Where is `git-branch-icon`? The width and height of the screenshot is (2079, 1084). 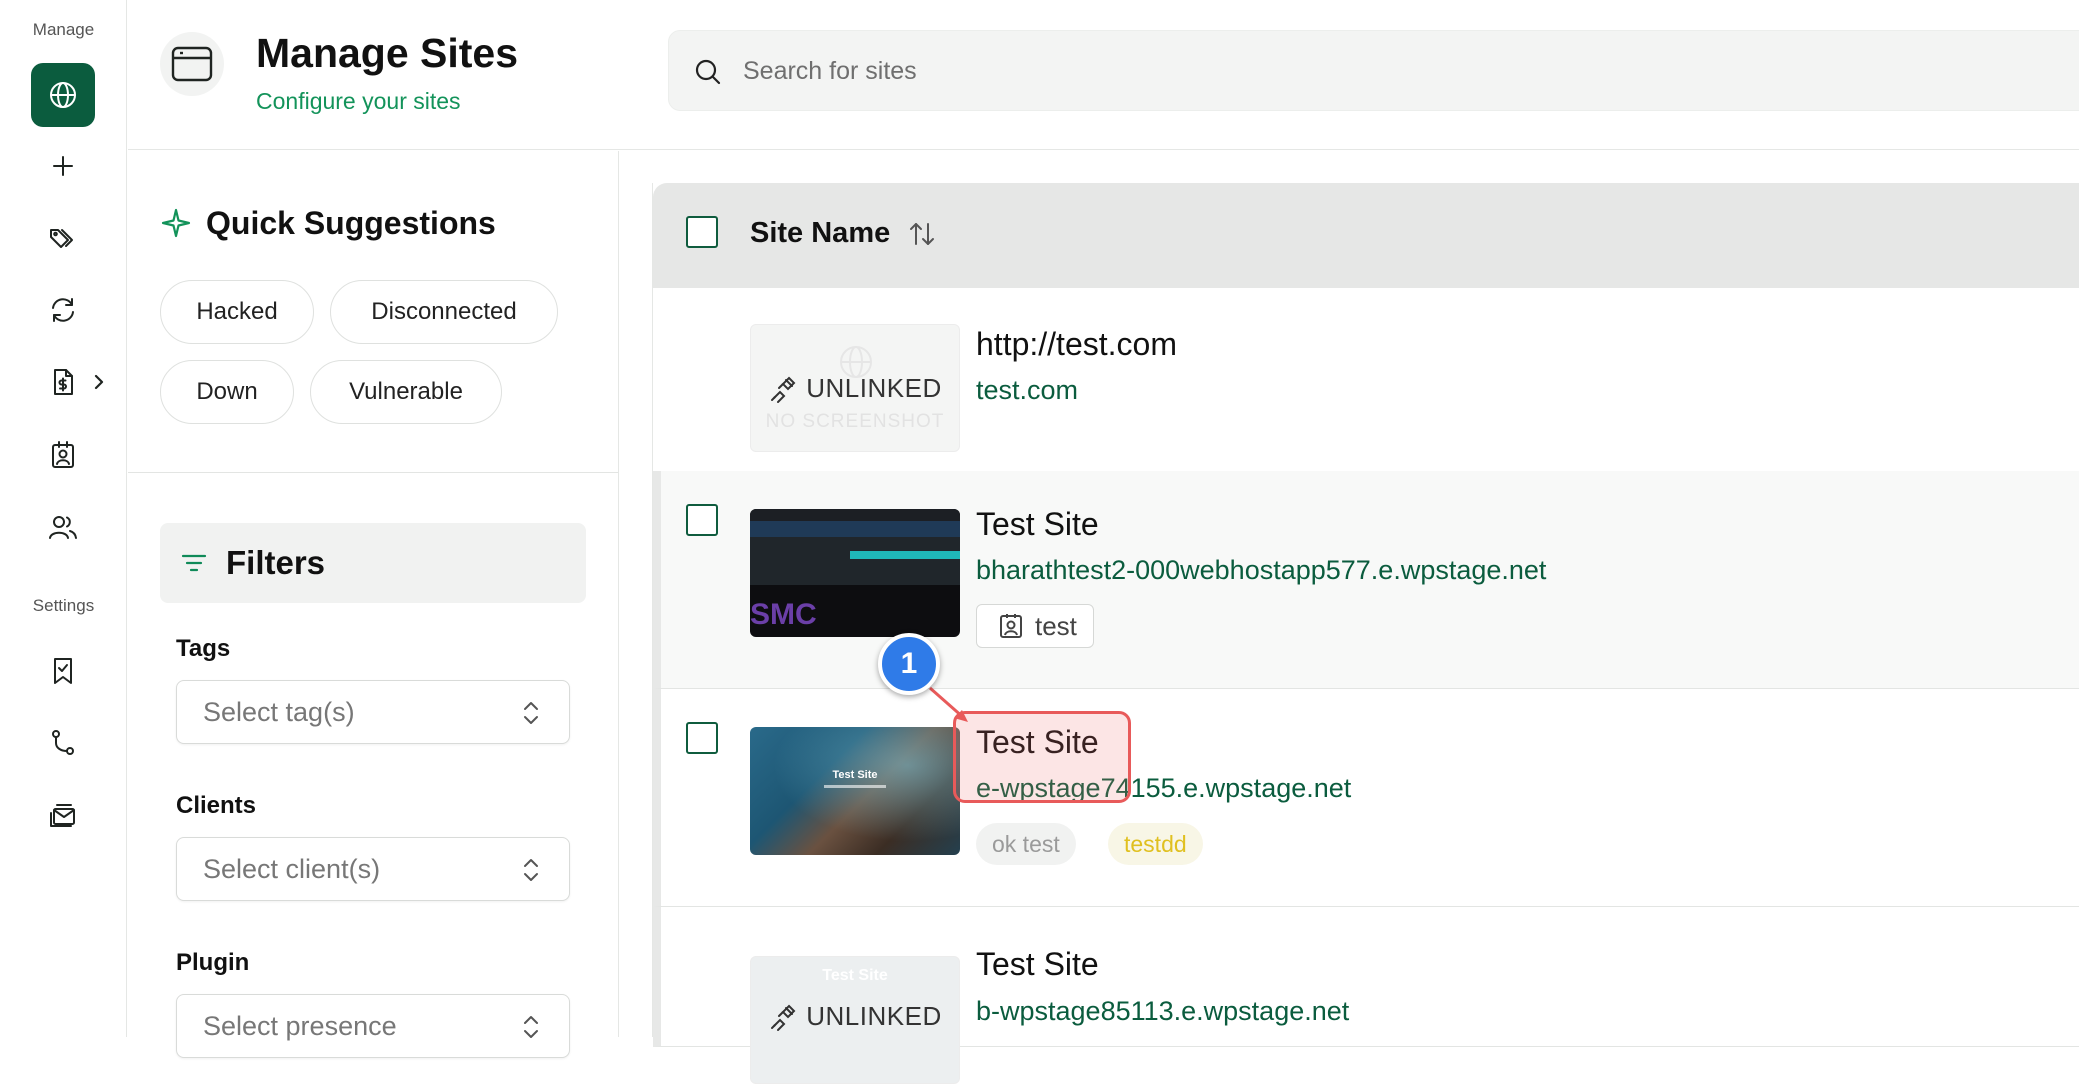
git-branch-icon is located at coordinates (63, 742).